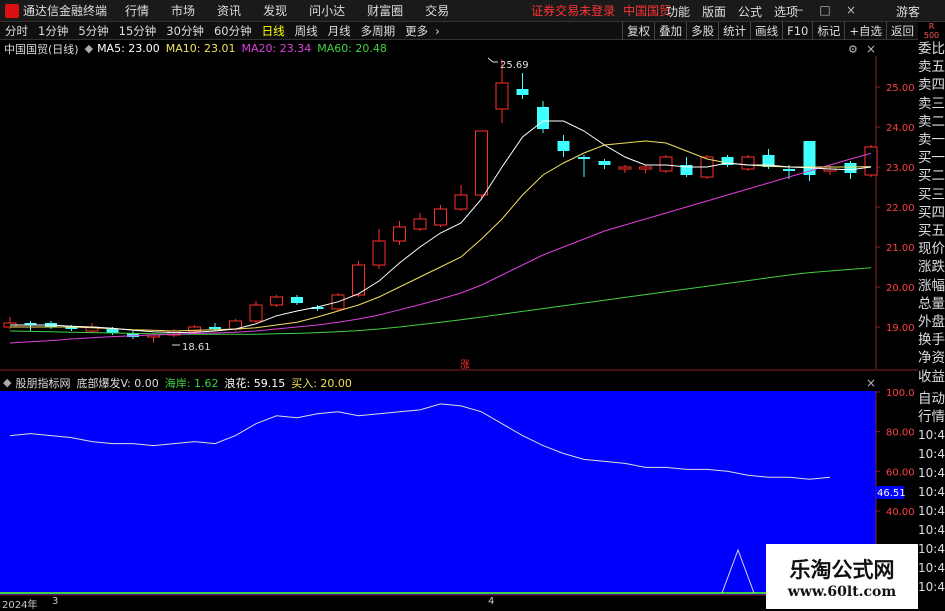 The image size is (945, 611). I want to click on current-stock-name: 中国国贸, so click(647, 11).